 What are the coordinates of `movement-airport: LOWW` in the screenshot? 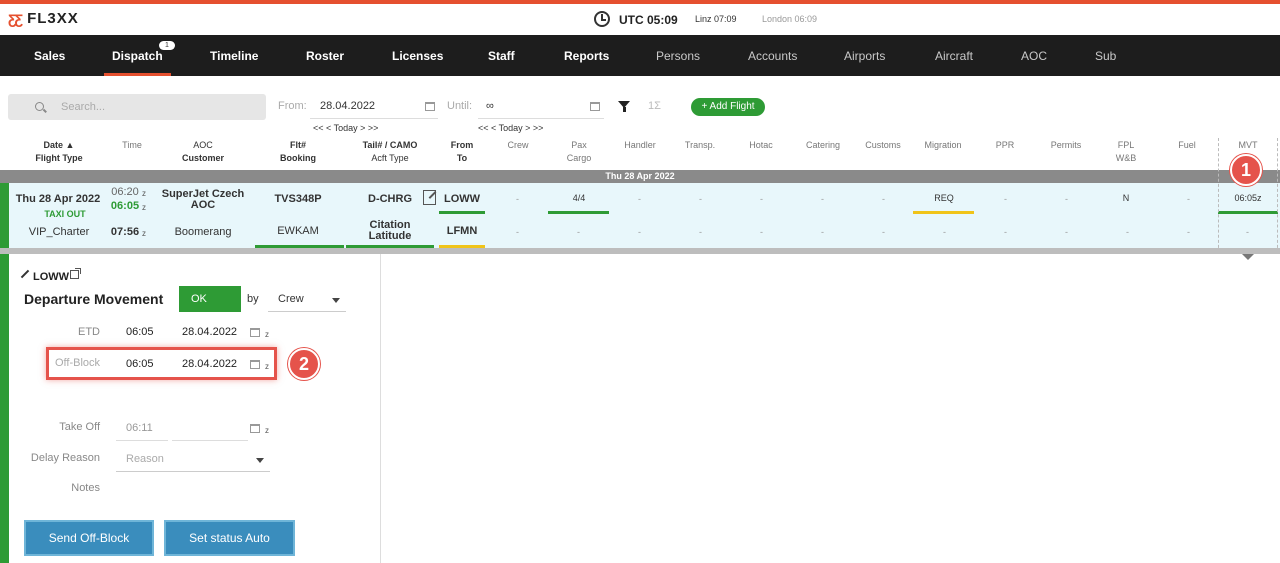 It's located at (51, 277).